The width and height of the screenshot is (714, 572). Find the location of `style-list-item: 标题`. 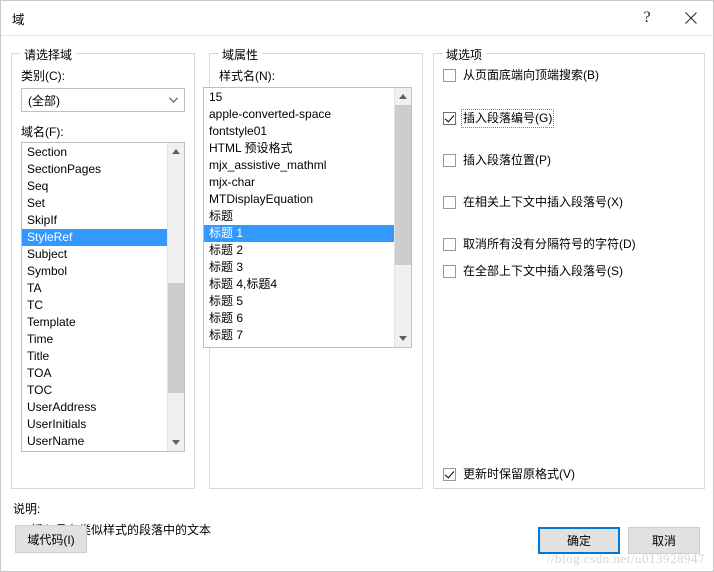

style-list-item: 标题 is located at coordinates (299, 216).